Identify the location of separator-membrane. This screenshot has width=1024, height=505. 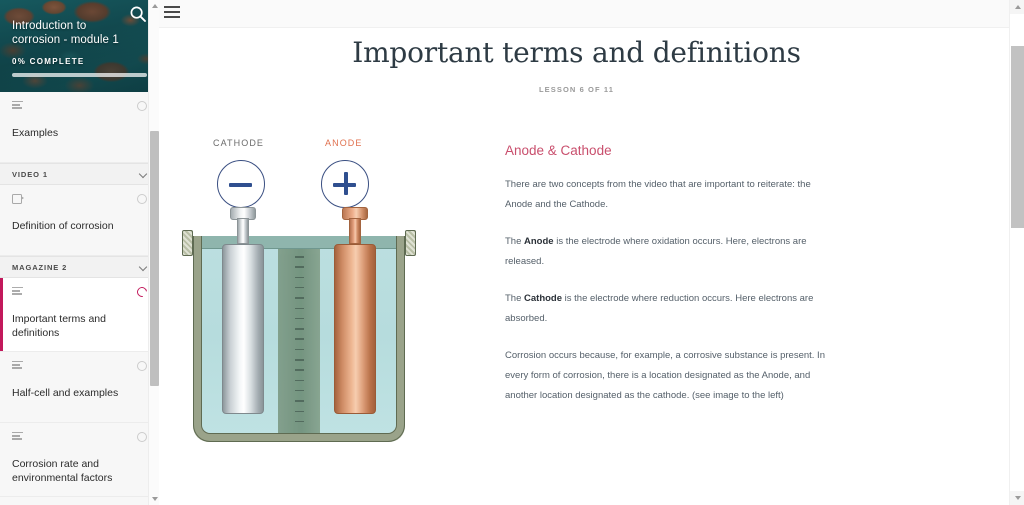
(299, 341).